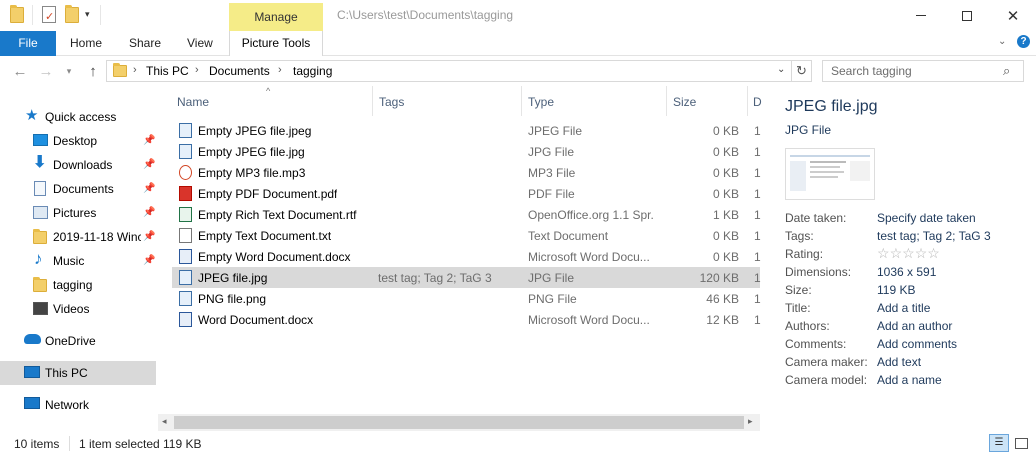  What do you see at coordinates (1021, 443) in the screenshot?
I see `large-icons-view-button` at bounding box center [1021, 443].